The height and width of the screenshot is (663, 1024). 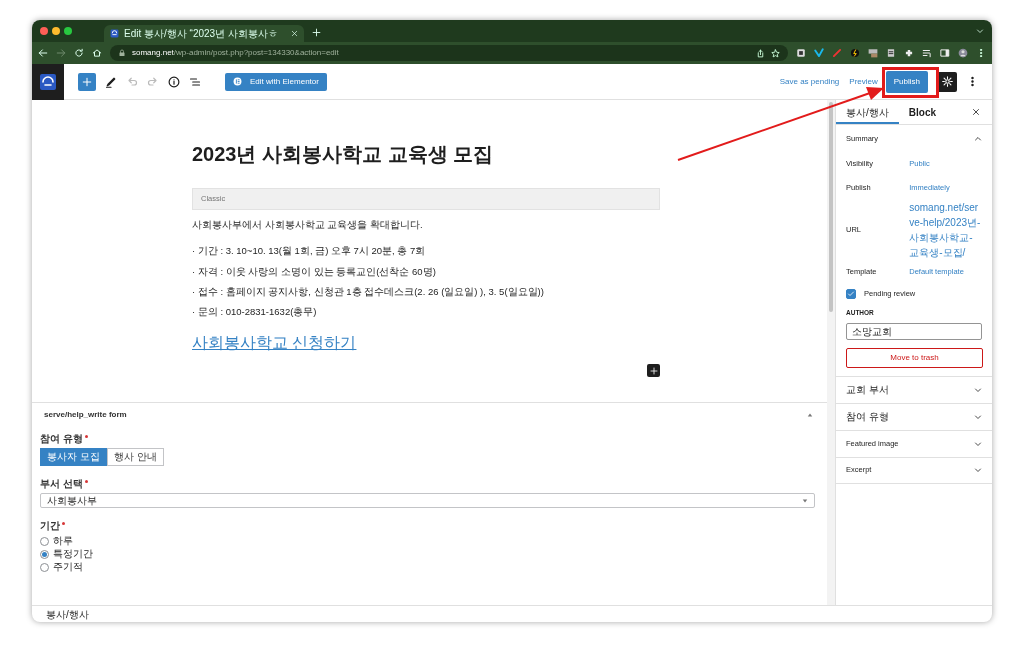 What do you see at coordinates (61, 483) in the screenshot?
I see `field-label: 부서 선택` at bounding box center [61, 483].